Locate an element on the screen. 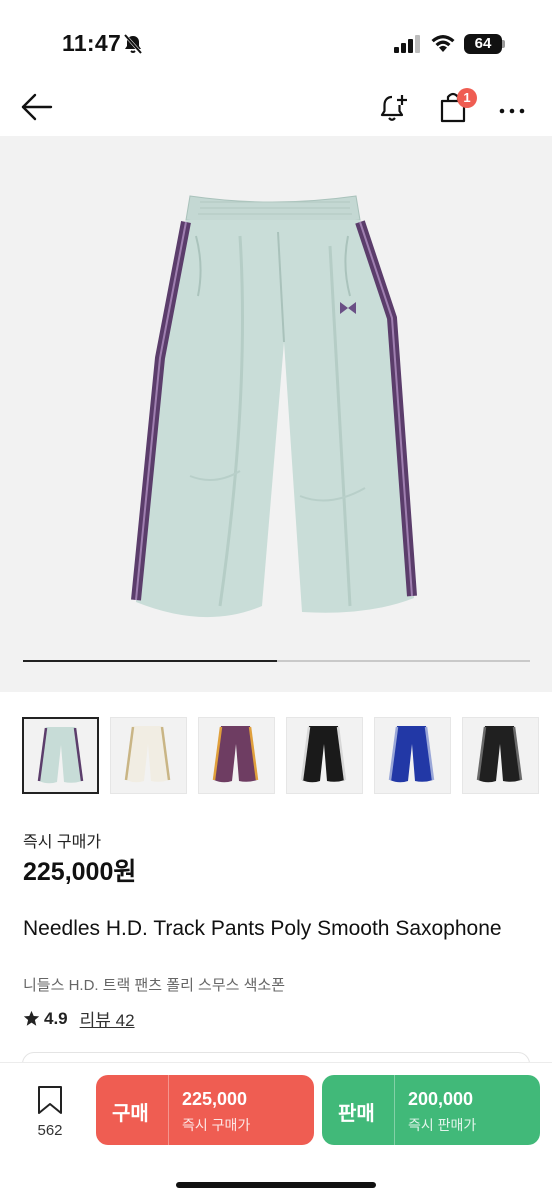 This screenshot has height=1200, width=552. sell-button: 판매 200,000 즉시 판매가 is located at coordinates (431, 1110).